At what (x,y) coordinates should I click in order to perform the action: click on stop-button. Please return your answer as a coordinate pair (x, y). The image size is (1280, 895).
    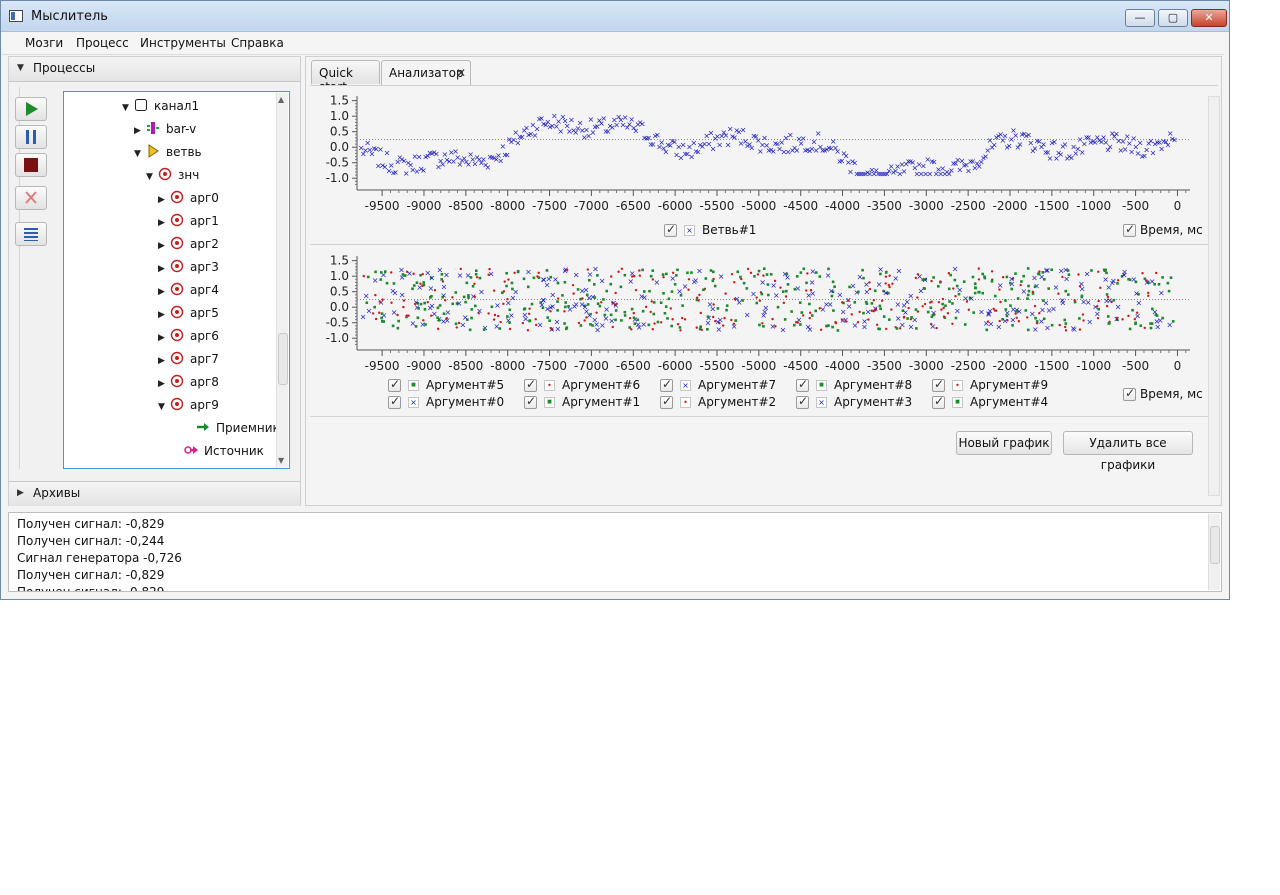
    Looking at the image, I should click on (31, 165).